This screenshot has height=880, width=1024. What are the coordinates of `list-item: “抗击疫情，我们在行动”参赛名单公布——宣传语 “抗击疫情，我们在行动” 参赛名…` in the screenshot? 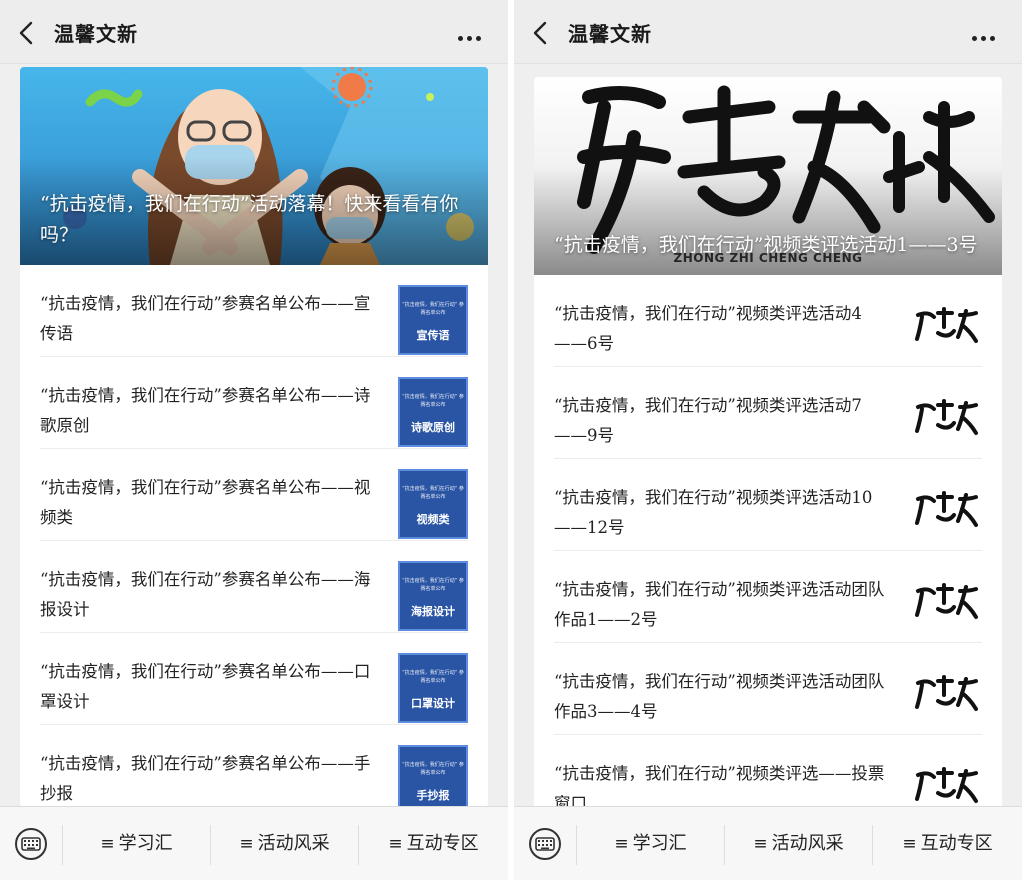 It's located at (254, 311).